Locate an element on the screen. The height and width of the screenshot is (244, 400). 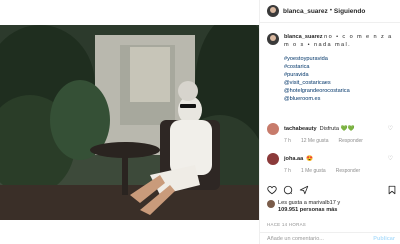
post-actions is located at coordinates (331, 190).